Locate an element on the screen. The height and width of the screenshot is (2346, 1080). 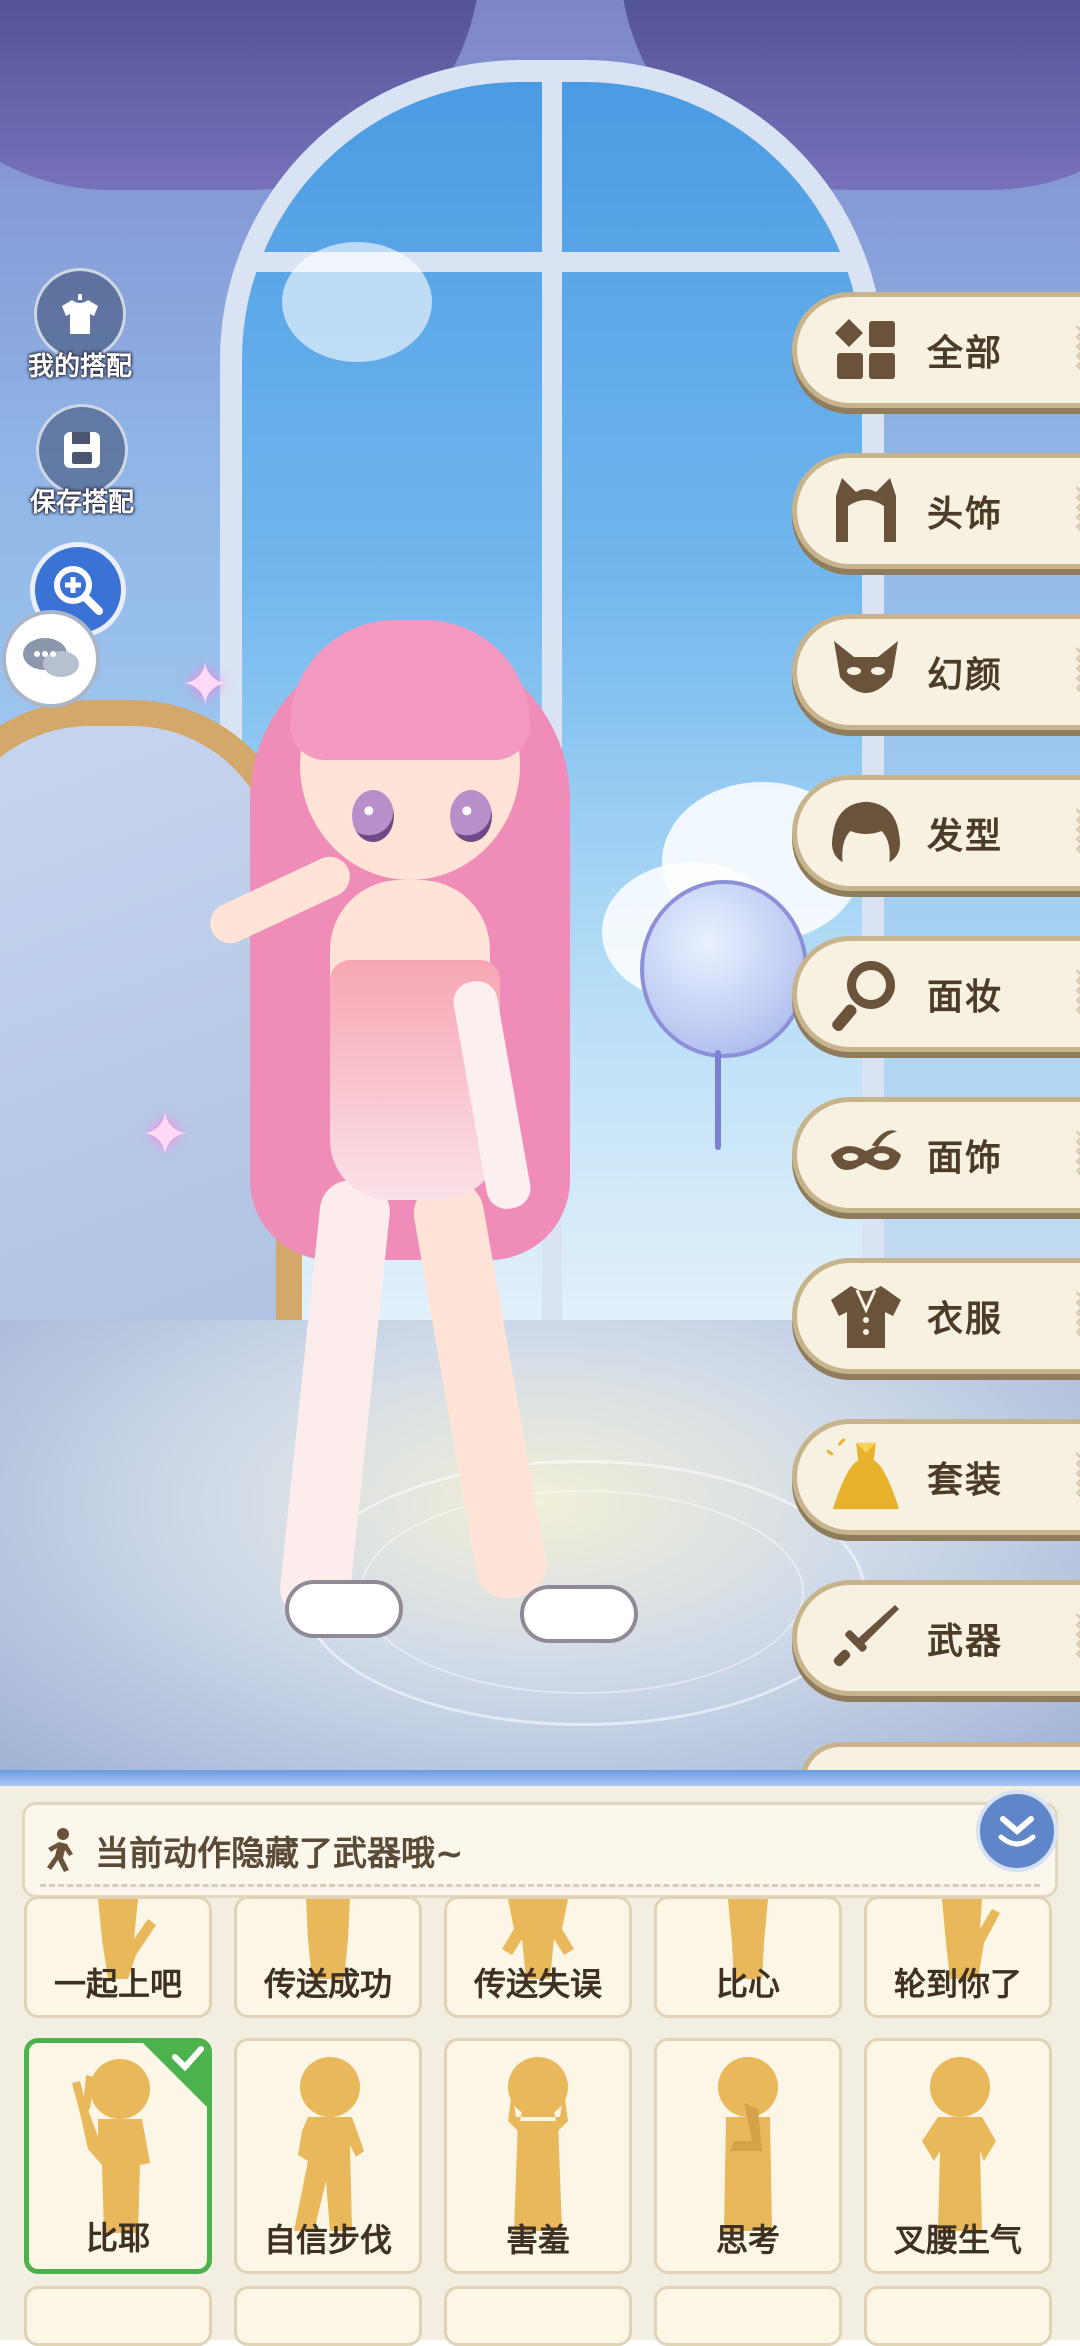
chevron-down-icon is located at coordinates (1017, 1831).